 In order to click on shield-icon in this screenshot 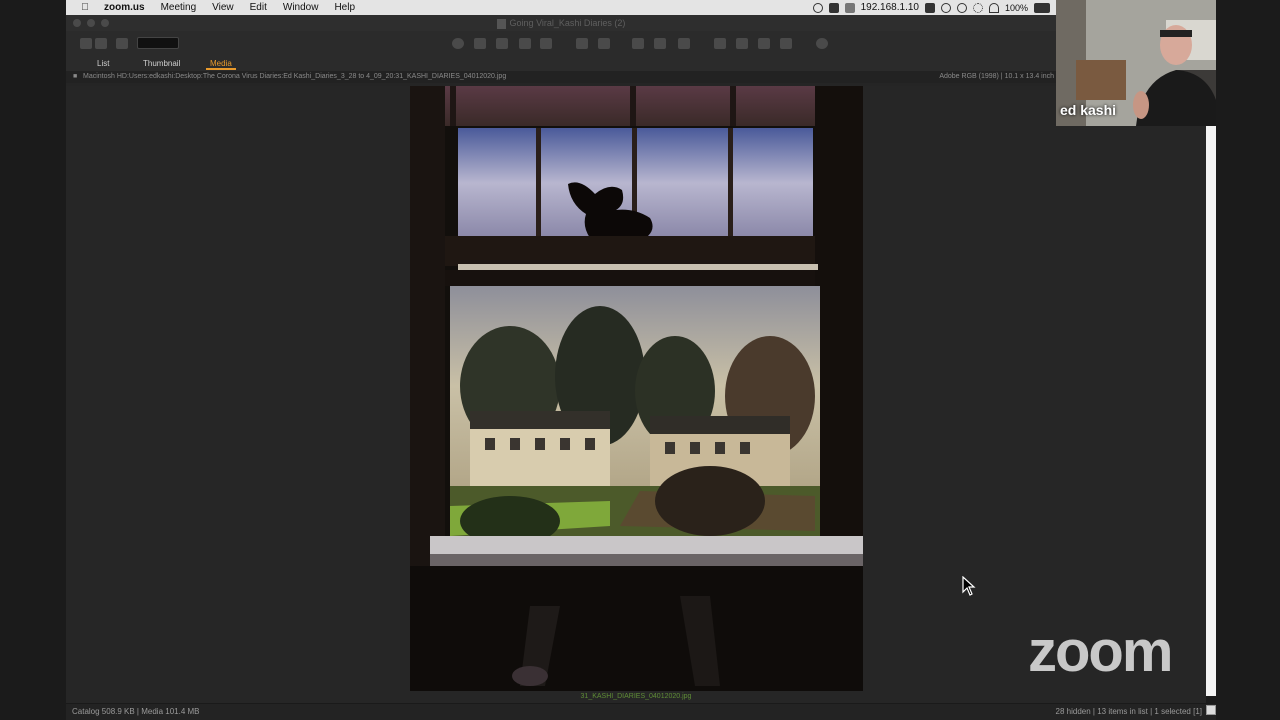, I will do `click(929, 7)`.